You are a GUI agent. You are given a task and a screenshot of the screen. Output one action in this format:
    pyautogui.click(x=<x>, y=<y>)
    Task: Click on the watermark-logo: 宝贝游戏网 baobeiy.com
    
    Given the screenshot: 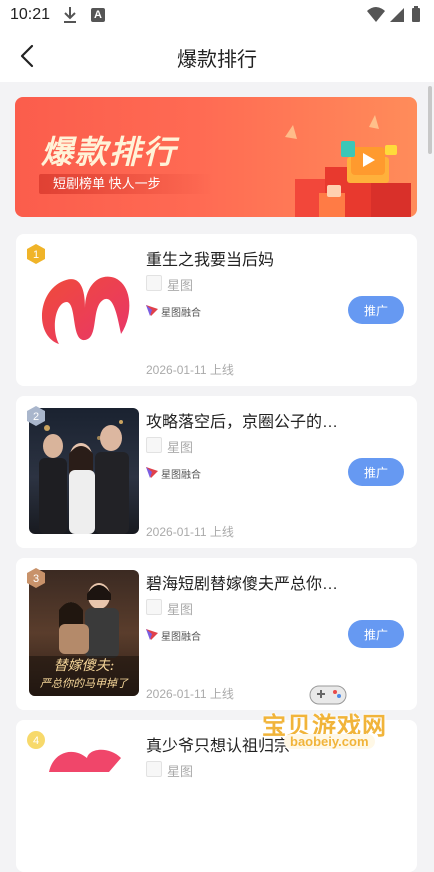 What is the action you would take?
    pyautogui.click(x=337, y=716)
    